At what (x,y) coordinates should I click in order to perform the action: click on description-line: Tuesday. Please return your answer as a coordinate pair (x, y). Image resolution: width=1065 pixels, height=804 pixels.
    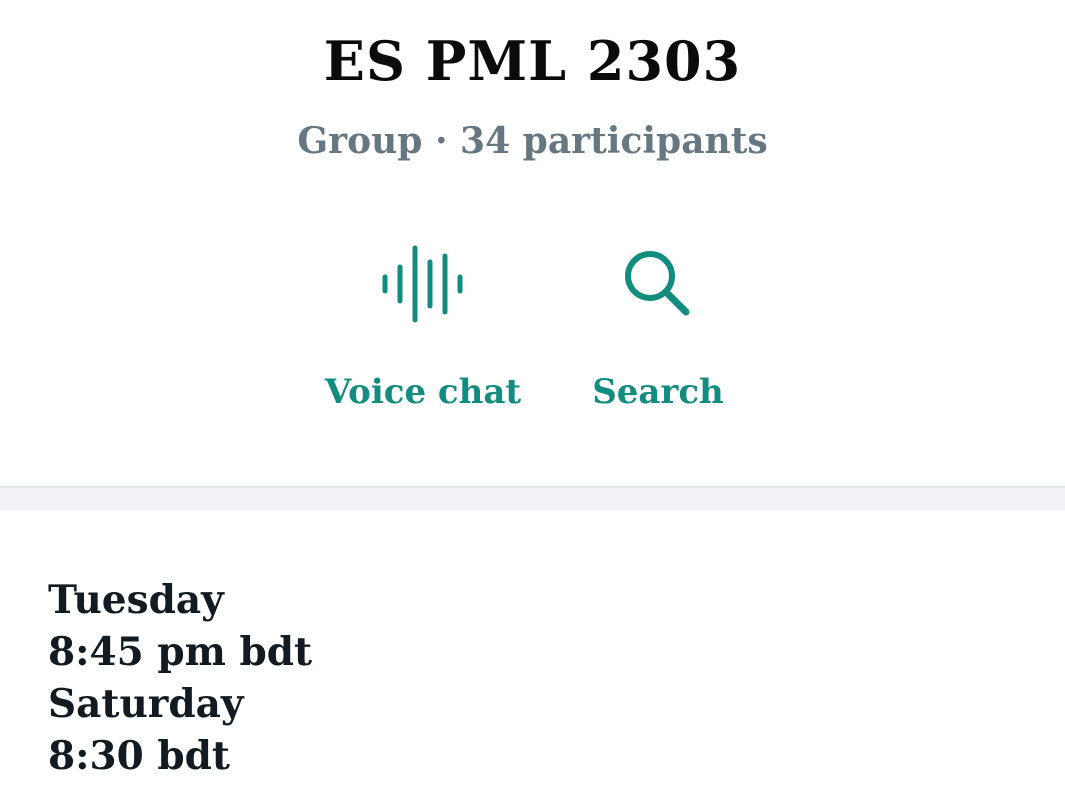
    Looking at the image, I should click on (136, 600).